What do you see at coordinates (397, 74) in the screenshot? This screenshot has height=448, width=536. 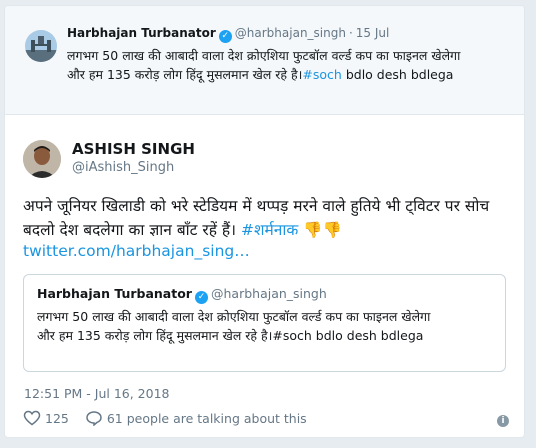 I see `parent-text-line2-rest: bdlo desh bdlega` at bounding box center [397, 74].